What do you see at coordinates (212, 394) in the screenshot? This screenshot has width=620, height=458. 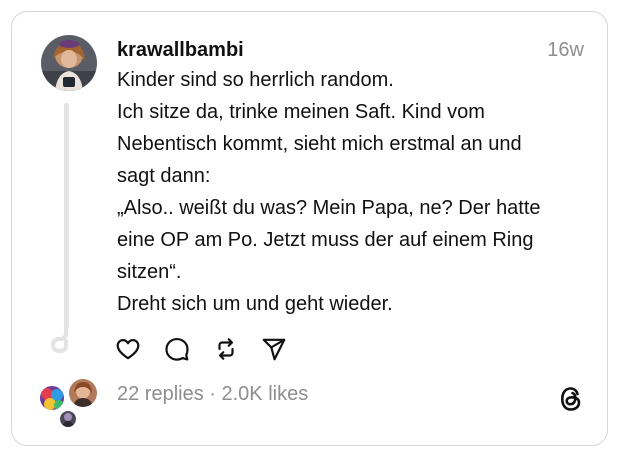 I see `reply-like-stats: 22 replies · 2.0K likes` at bounding box center [212, 394].